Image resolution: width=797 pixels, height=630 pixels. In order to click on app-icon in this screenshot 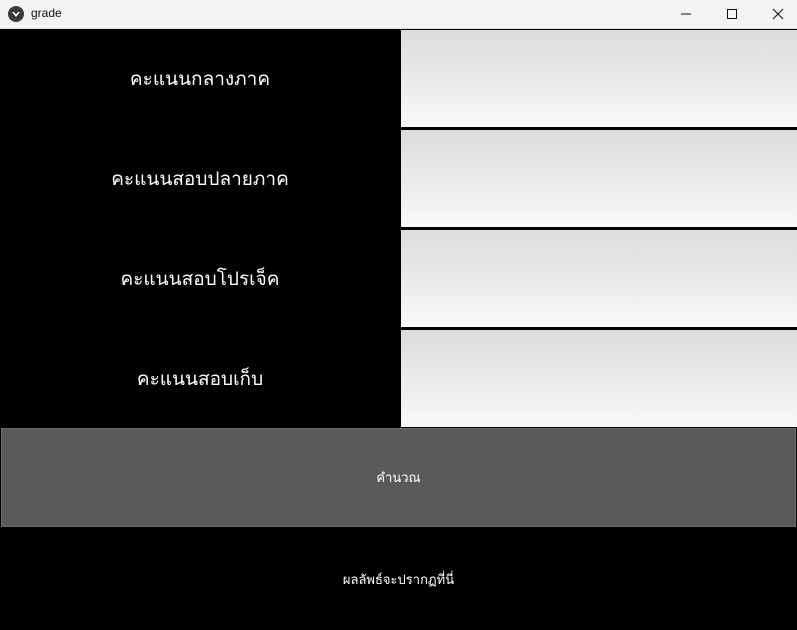, I will do `click(16, 14)`.